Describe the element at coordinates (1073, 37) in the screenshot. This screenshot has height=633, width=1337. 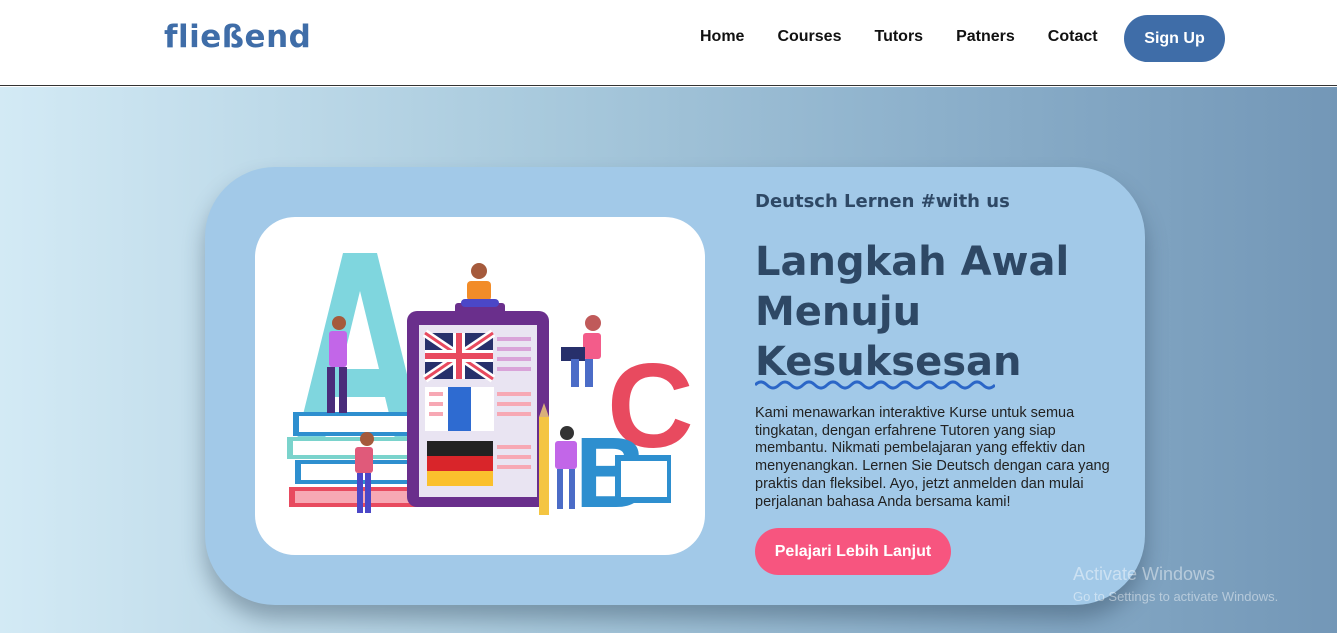
I see `nav-link-contact: Cotact` at that location.